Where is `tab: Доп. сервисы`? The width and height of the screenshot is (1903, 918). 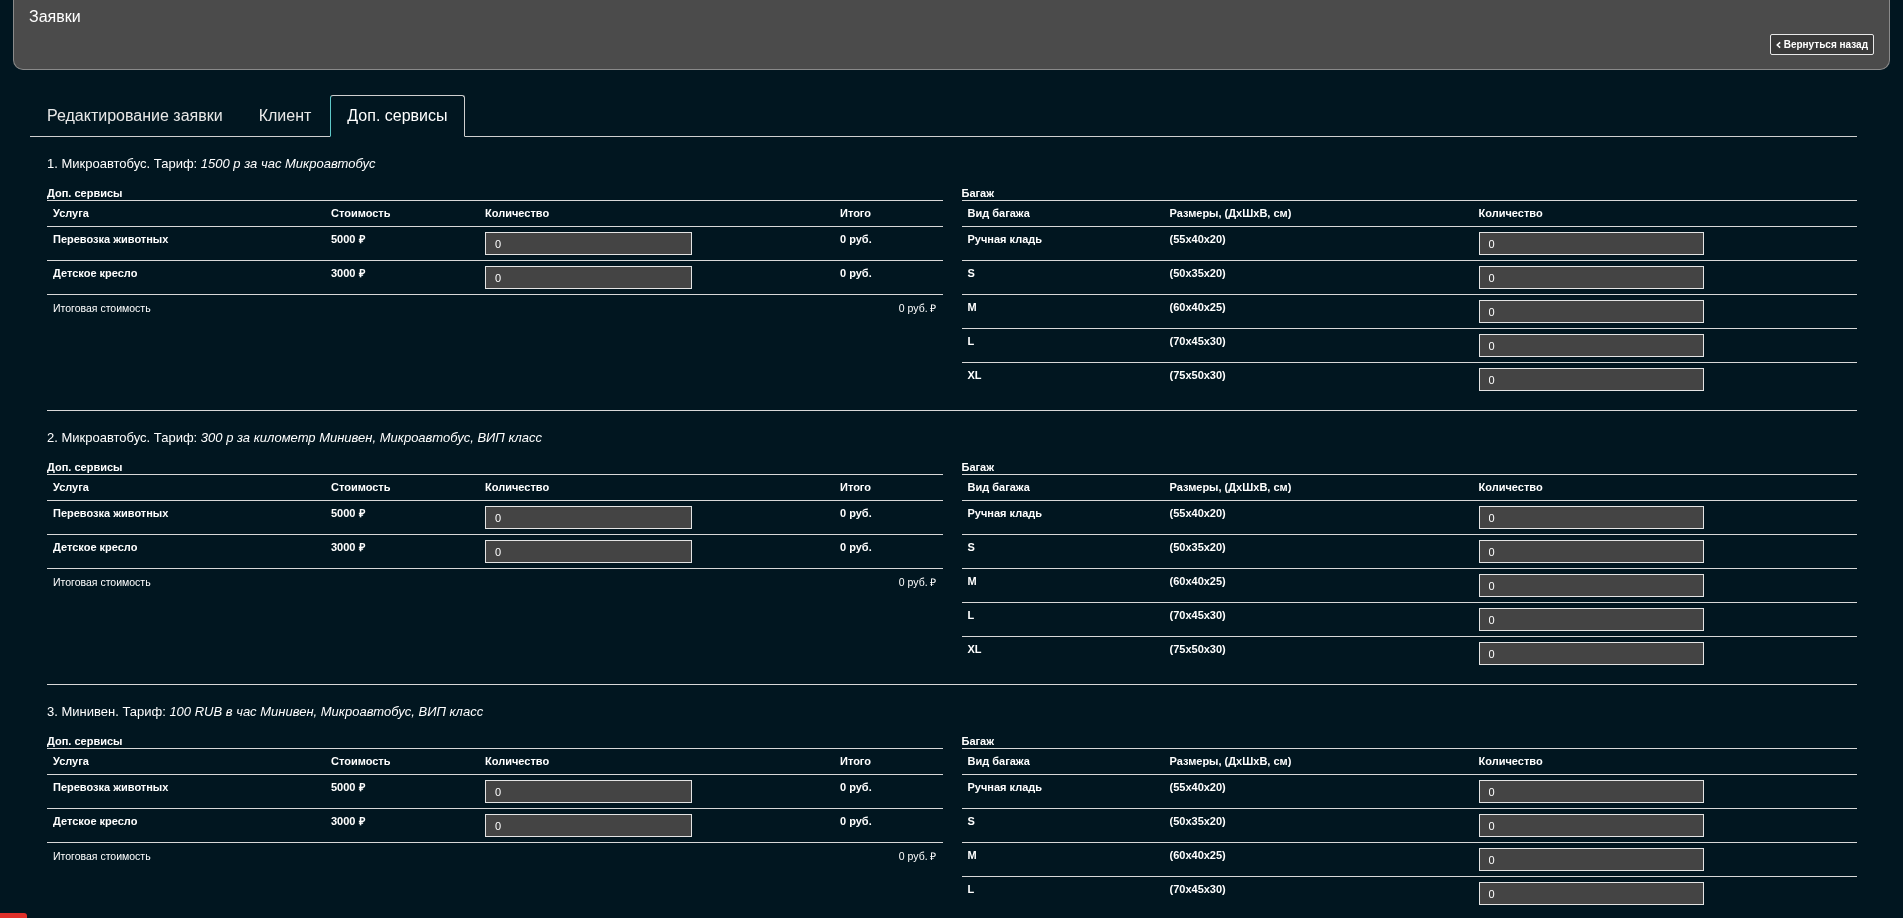
tab: Доп. сервисы is located at coordinates (397, 116).